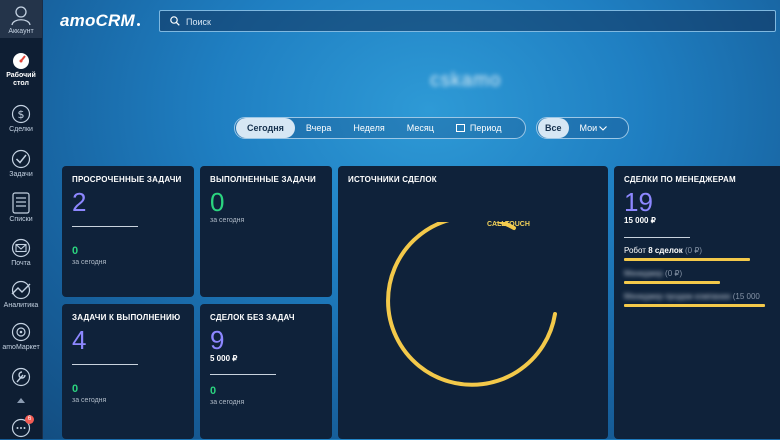 The height and width of the screenshot is (440, 780). What do you see at coordinates (21, 129) in the screenshot?
I see `sidebar-item-label: Сделки` at bounding box center [21, 129].